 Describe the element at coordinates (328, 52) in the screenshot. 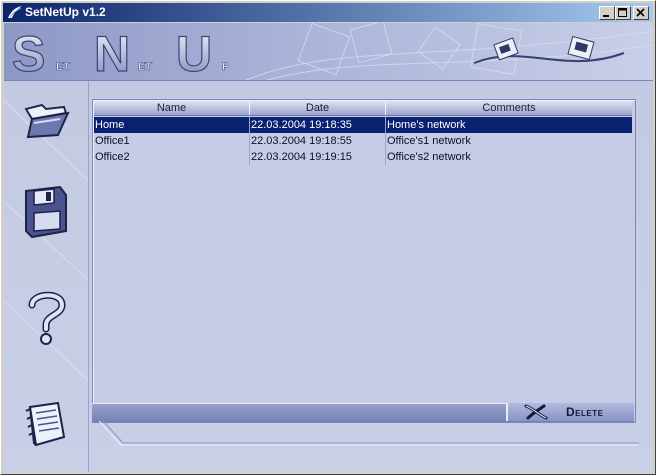

I see `banner: S ET N ET U P` at that location.